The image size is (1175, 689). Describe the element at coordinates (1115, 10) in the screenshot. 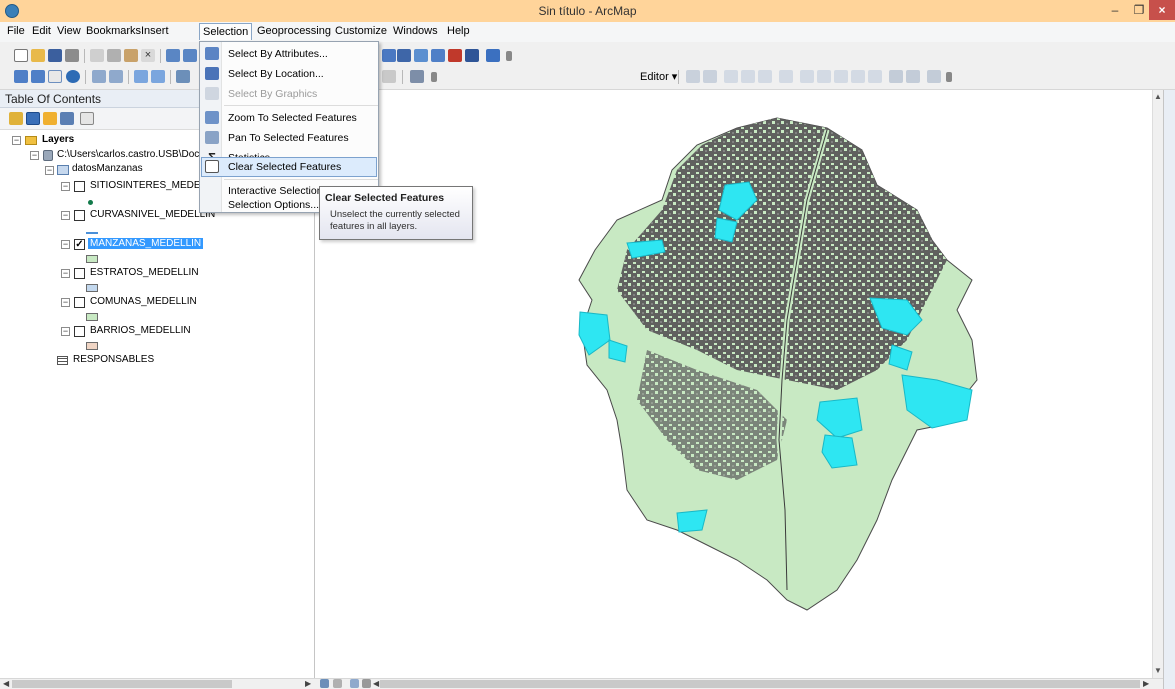

I see `minimize-button: –` at that location.